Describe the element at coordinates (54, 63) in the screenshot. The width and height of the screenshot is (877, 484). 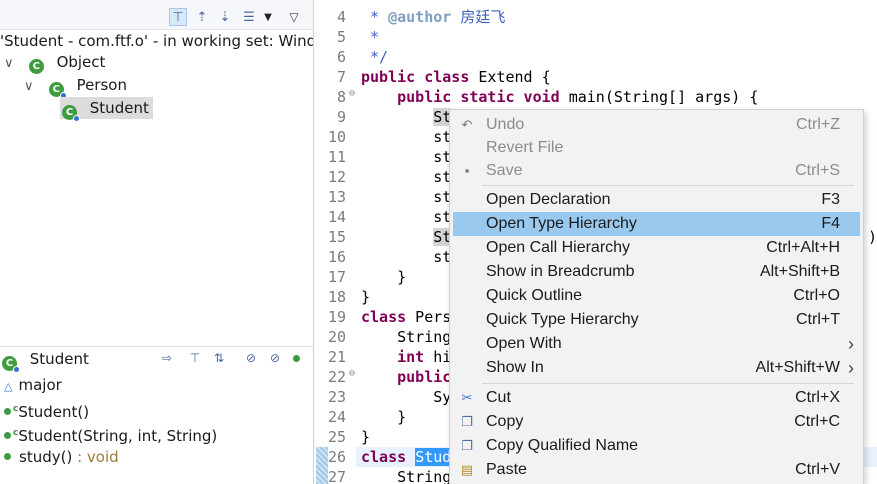
I see `tree-item-object: ∨ C Object` at that location.